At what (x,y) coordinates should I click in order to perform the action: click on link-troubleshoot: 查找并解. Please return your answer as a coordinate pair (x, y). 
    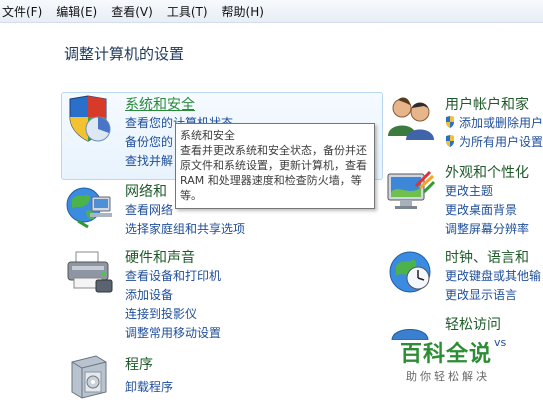
    Looking at the image, I should click on (149, 160).